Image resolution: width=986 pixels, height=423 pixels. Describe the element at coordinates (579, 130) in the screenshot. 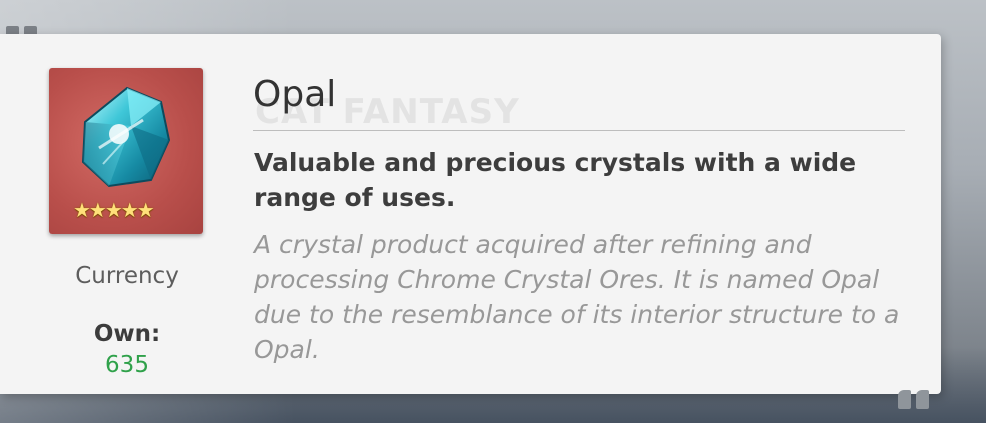

I see `title-divider` at that location.